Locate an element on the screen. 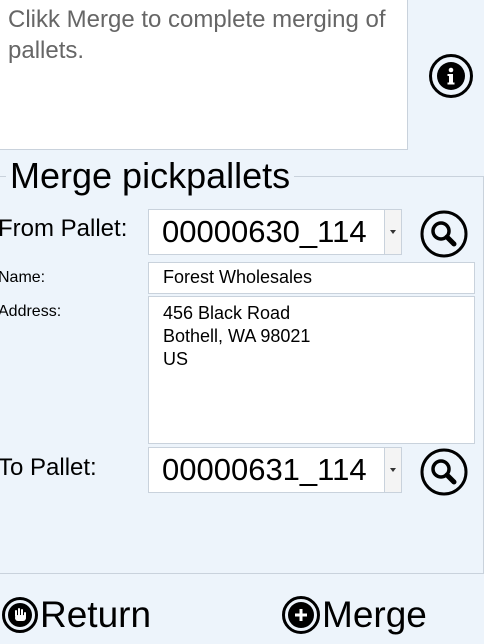 The image size is (484, 644). name-field: Forest Wholesales is located at coordinates (311, 278).